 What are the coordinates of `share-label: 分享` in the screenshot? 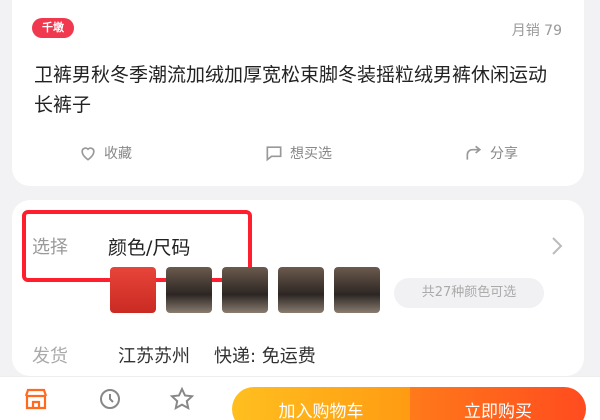 It's located at (504, 154).